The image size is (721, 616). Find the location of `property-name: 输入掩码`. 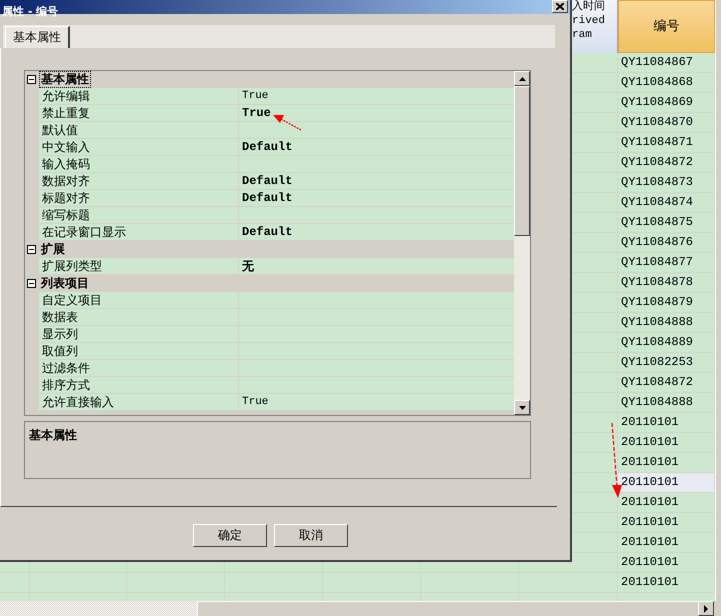

property-name: 输入掩码 is located at coordinates (139, 164).